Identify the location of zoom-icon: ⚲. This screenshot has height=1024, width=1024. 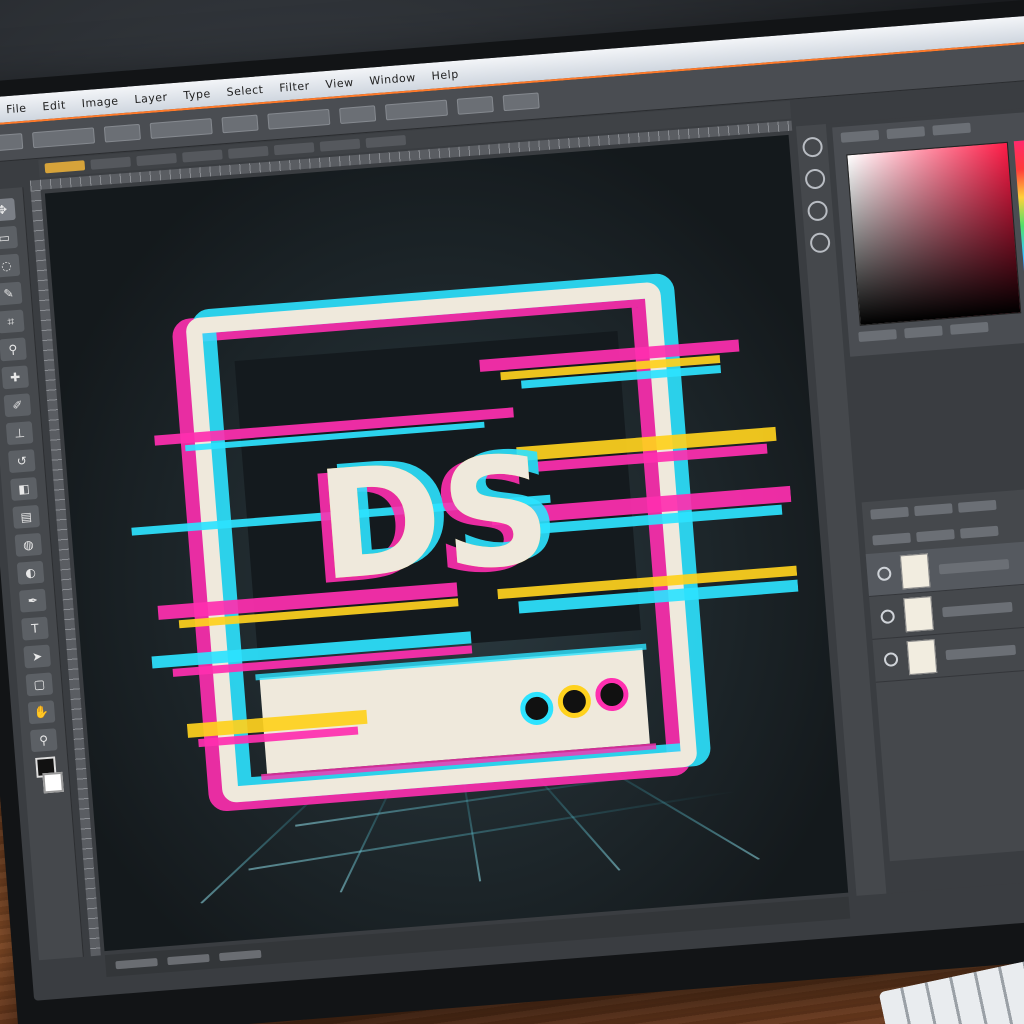
(43, 740).